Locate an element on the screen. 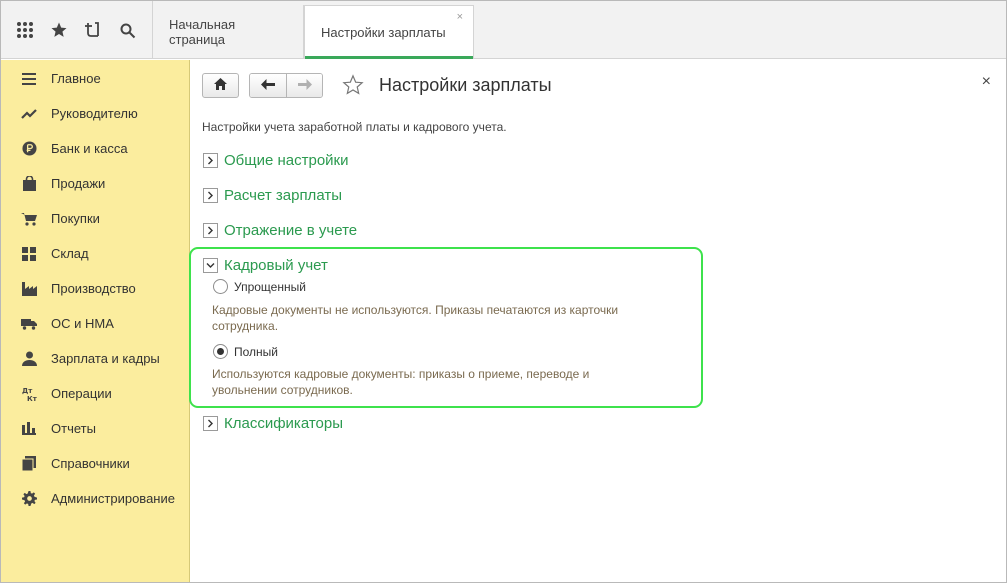  bar-chart-icon is located at coordinates (29, 429).